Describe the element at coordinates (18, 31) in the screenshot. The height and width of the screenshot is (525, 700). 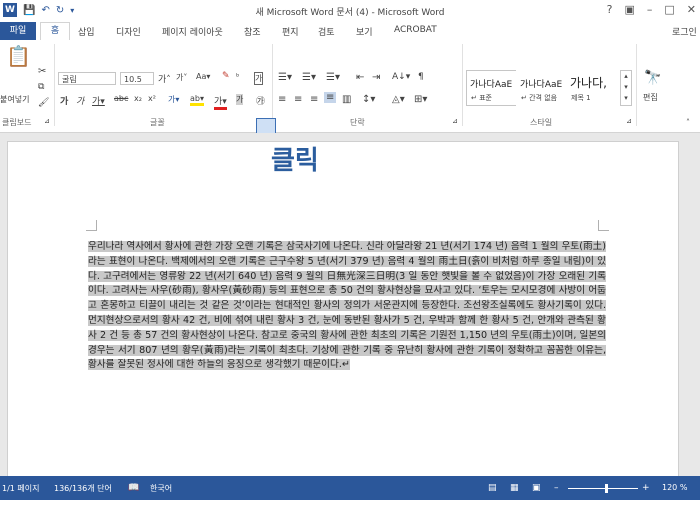
I see `tab-file: 파일` at that location.